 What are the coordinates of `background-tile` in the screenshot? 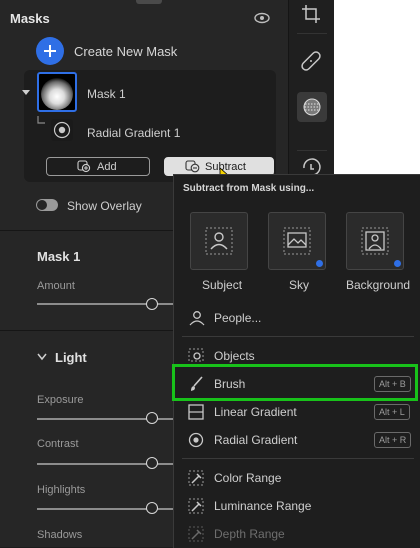 It's located at (375, 241).